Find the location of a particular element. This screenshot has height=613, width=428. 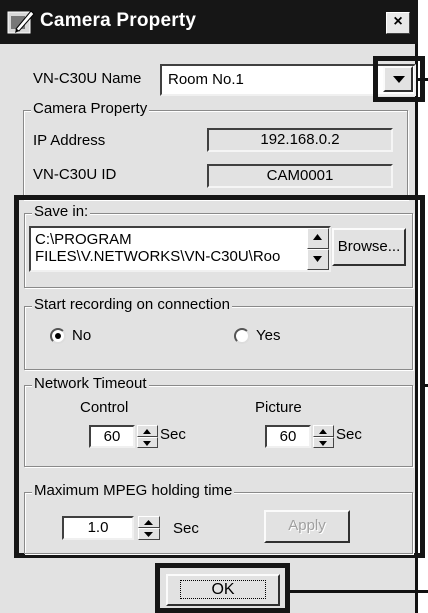

apply-button: Apply is located at coordinates (307, 526).